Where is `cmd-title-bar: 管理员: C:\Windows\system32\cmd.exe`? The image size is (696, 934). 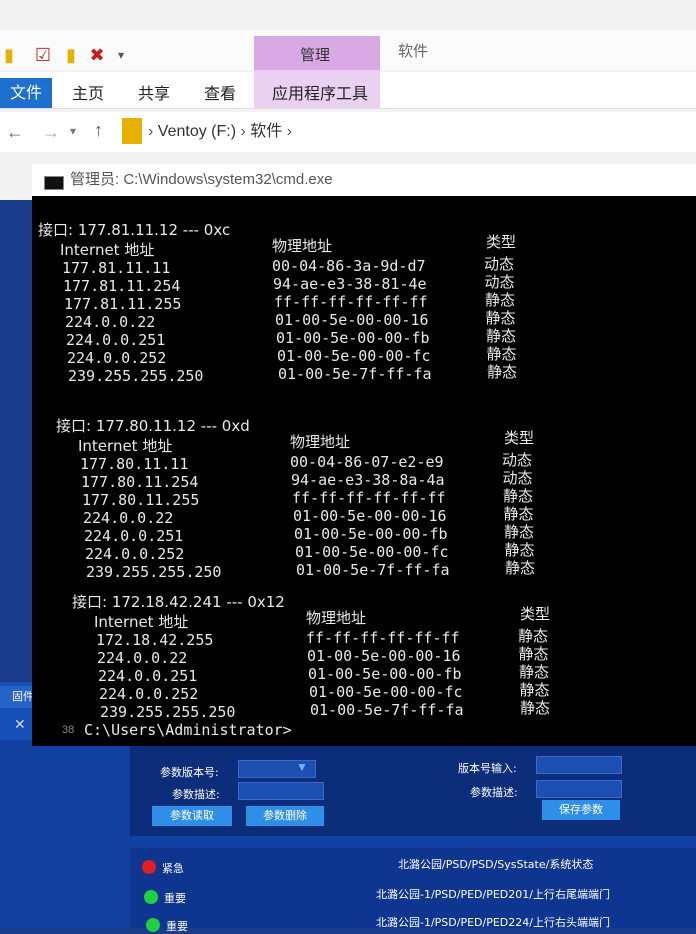
cmd-title-bar: 管理员: C:\Windows\system32\cmd.exe is located at coordinates (364, 180).